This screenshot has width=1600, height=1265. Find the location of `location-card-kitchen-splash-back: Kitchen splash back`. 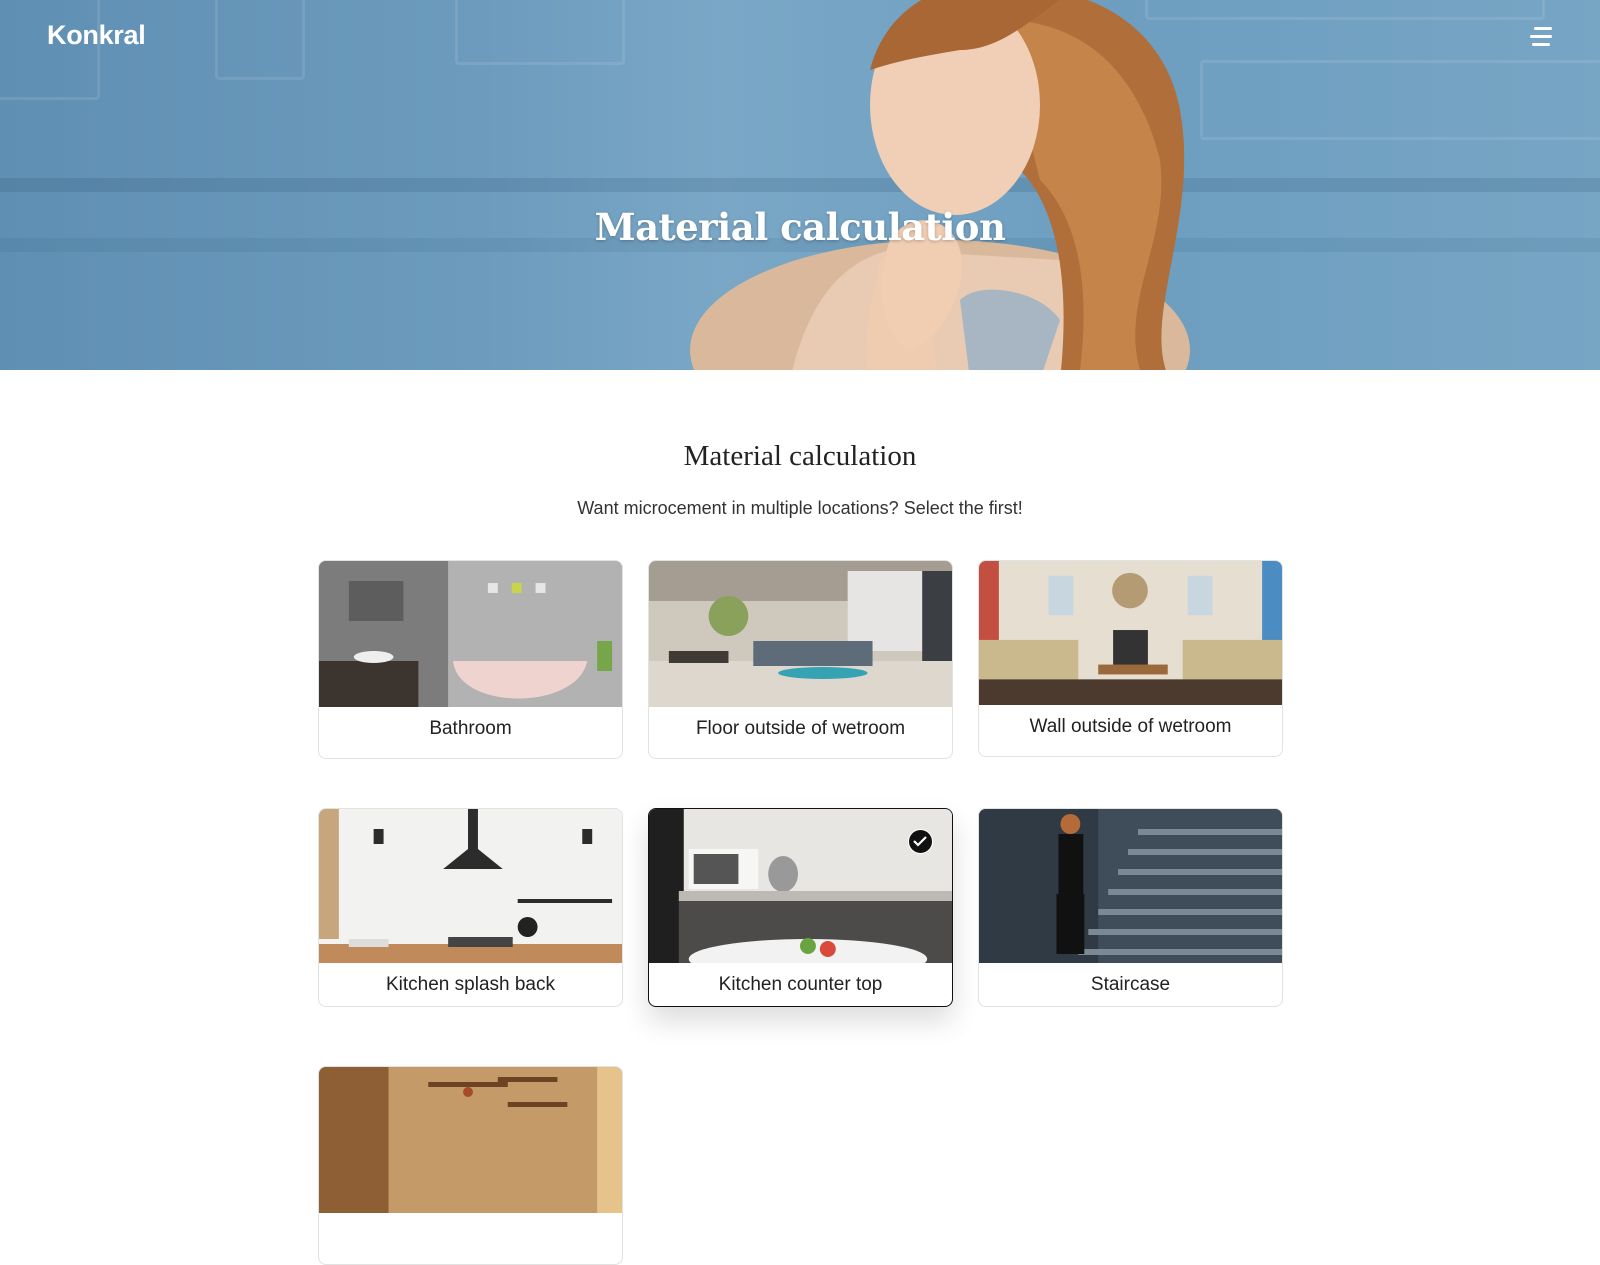

location-card-kitchen-splash-back: Kitchen splash back is located at coordinates (470, 907).